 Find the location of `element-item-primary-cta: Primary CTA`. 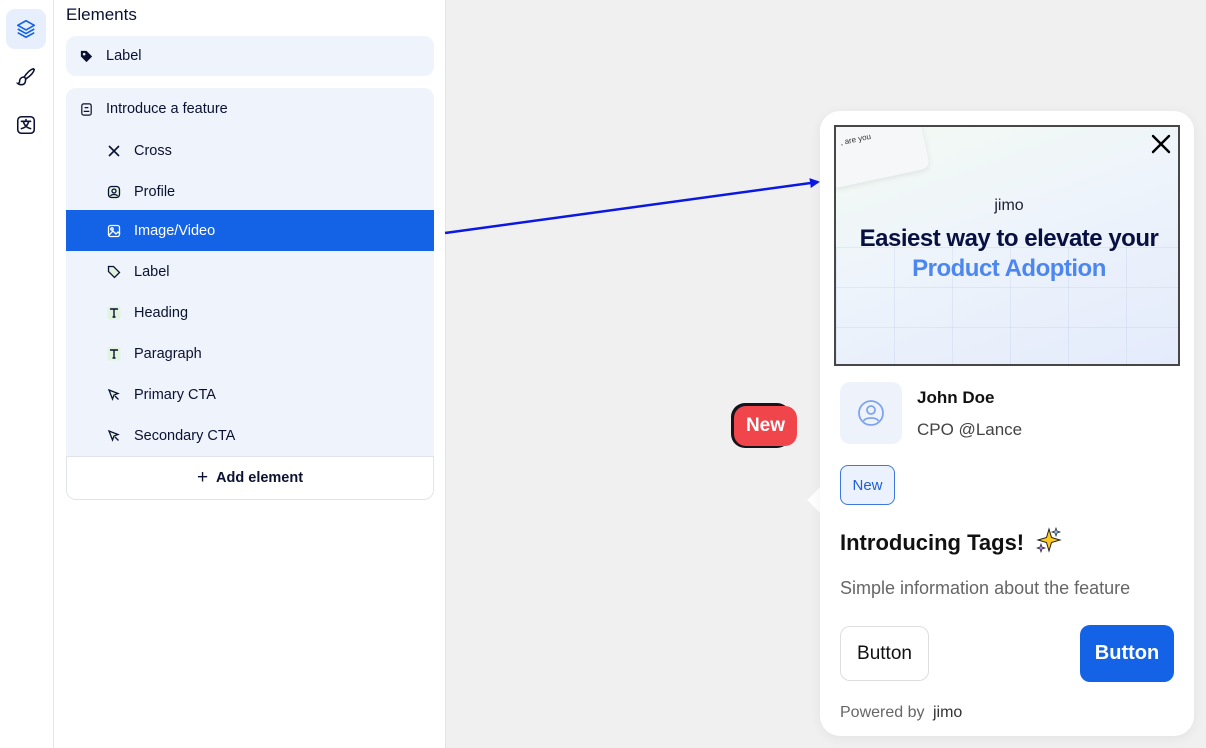

element-item-primary-cta: Primary CTA is located at coordinates (250, 394).